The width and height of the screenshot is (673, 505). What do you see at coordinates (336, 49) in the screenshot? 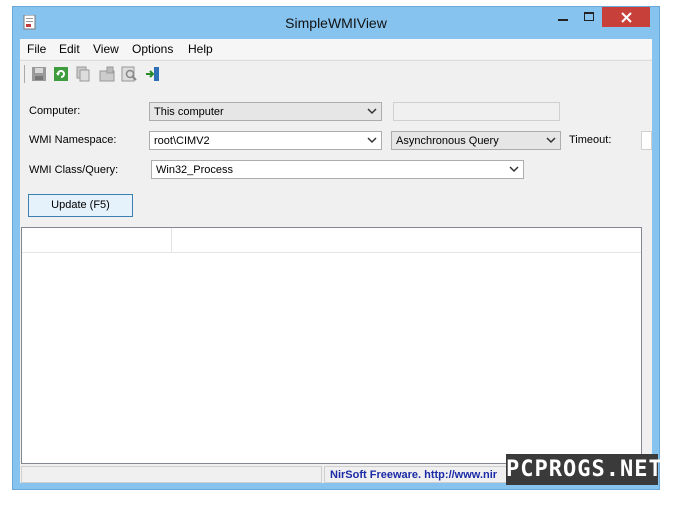
I see `menu-bar: File Edit View Options Help` at bounding box center [336, 49].